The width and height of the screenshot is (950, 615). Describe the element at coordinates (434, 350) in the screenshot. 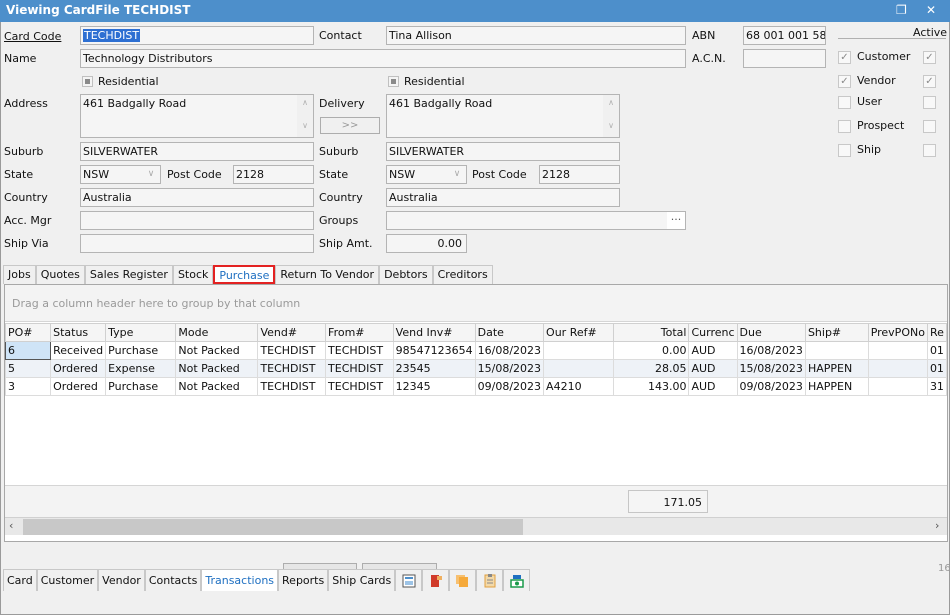

I see `cell-vend-inv: 98547123654` at that location.